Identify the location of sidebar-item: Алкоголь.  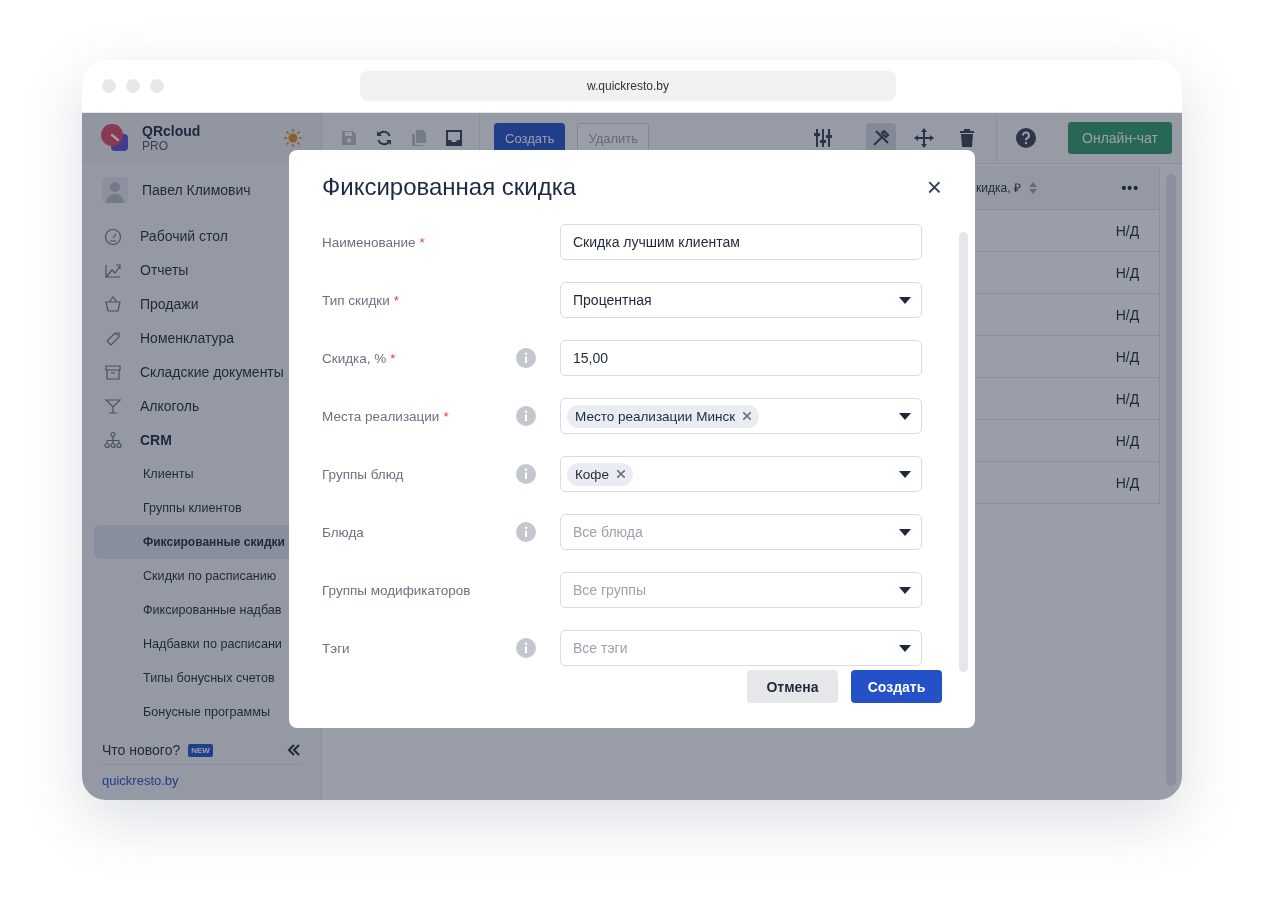
(207, 406).